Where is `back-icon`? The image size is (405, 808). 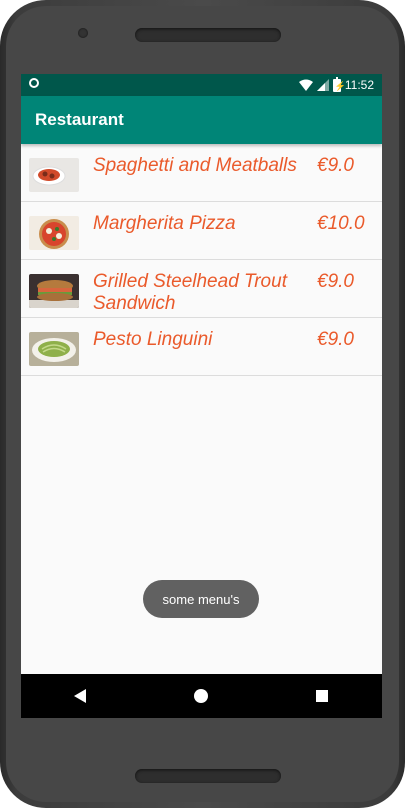 back-icon is located at coordinates (80, 696).